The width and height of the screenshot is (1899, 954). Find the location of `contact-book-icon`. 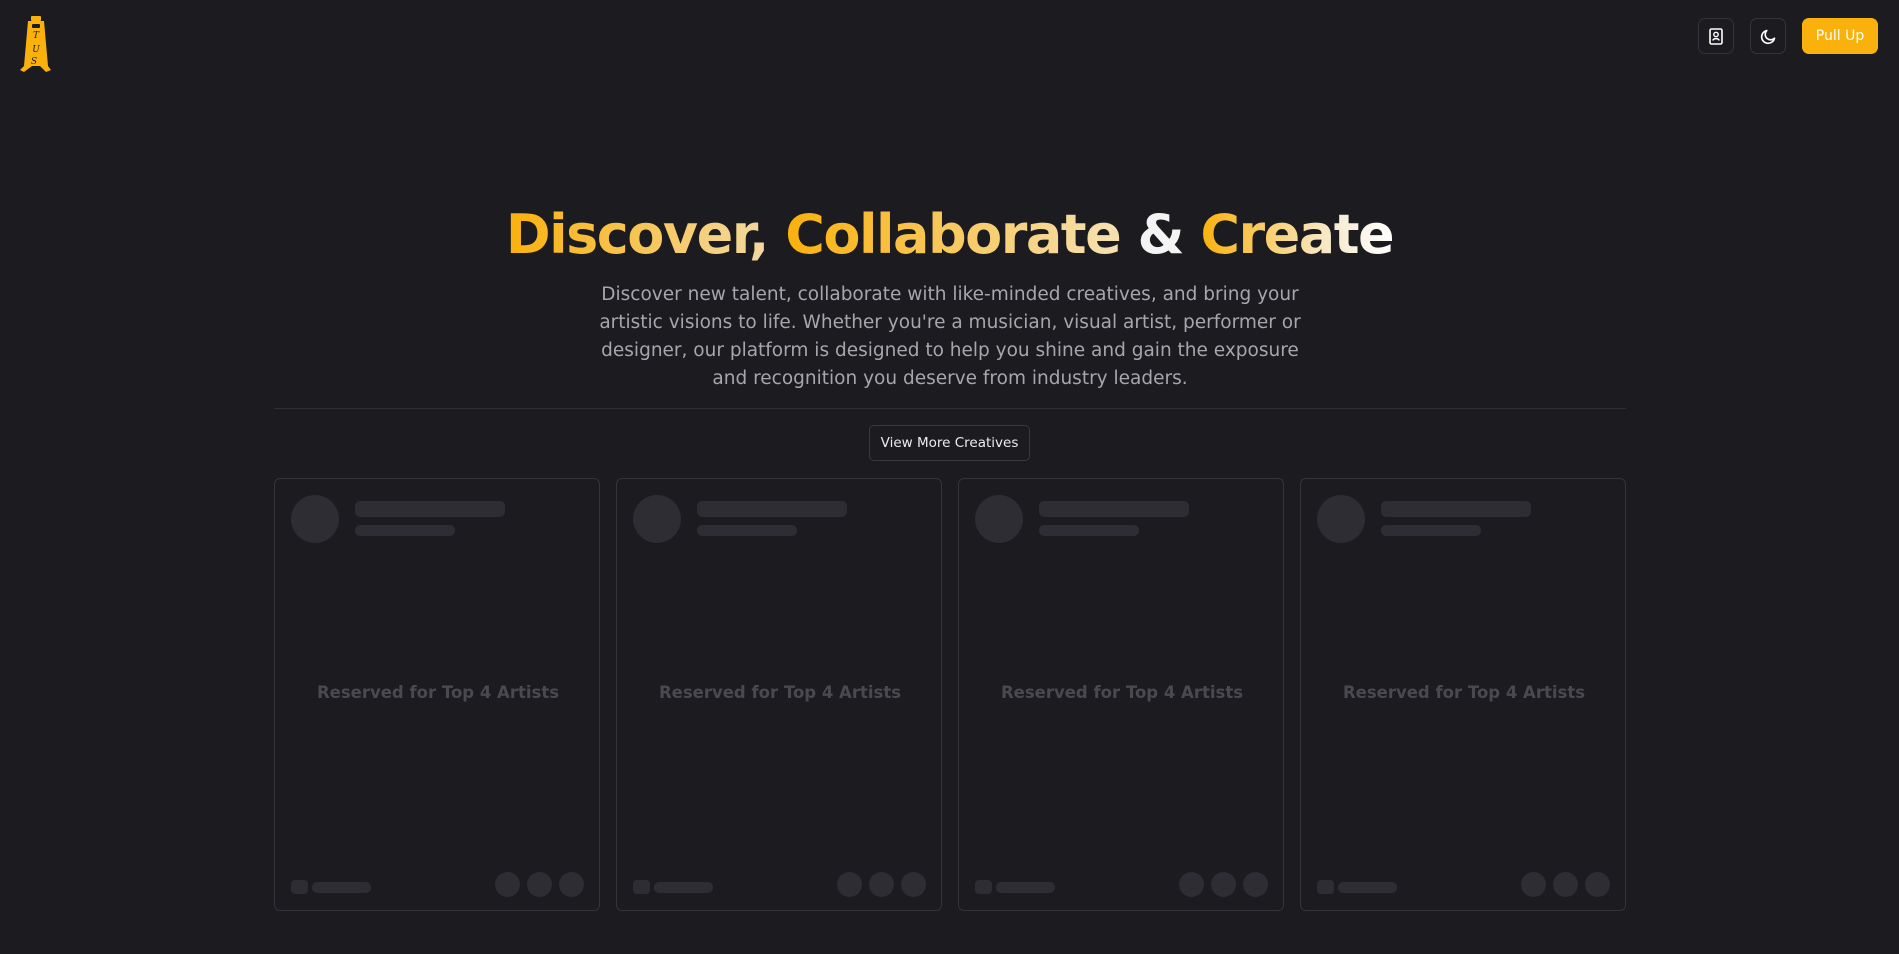

contact-book-icon is located at coordinates (1716, 36).